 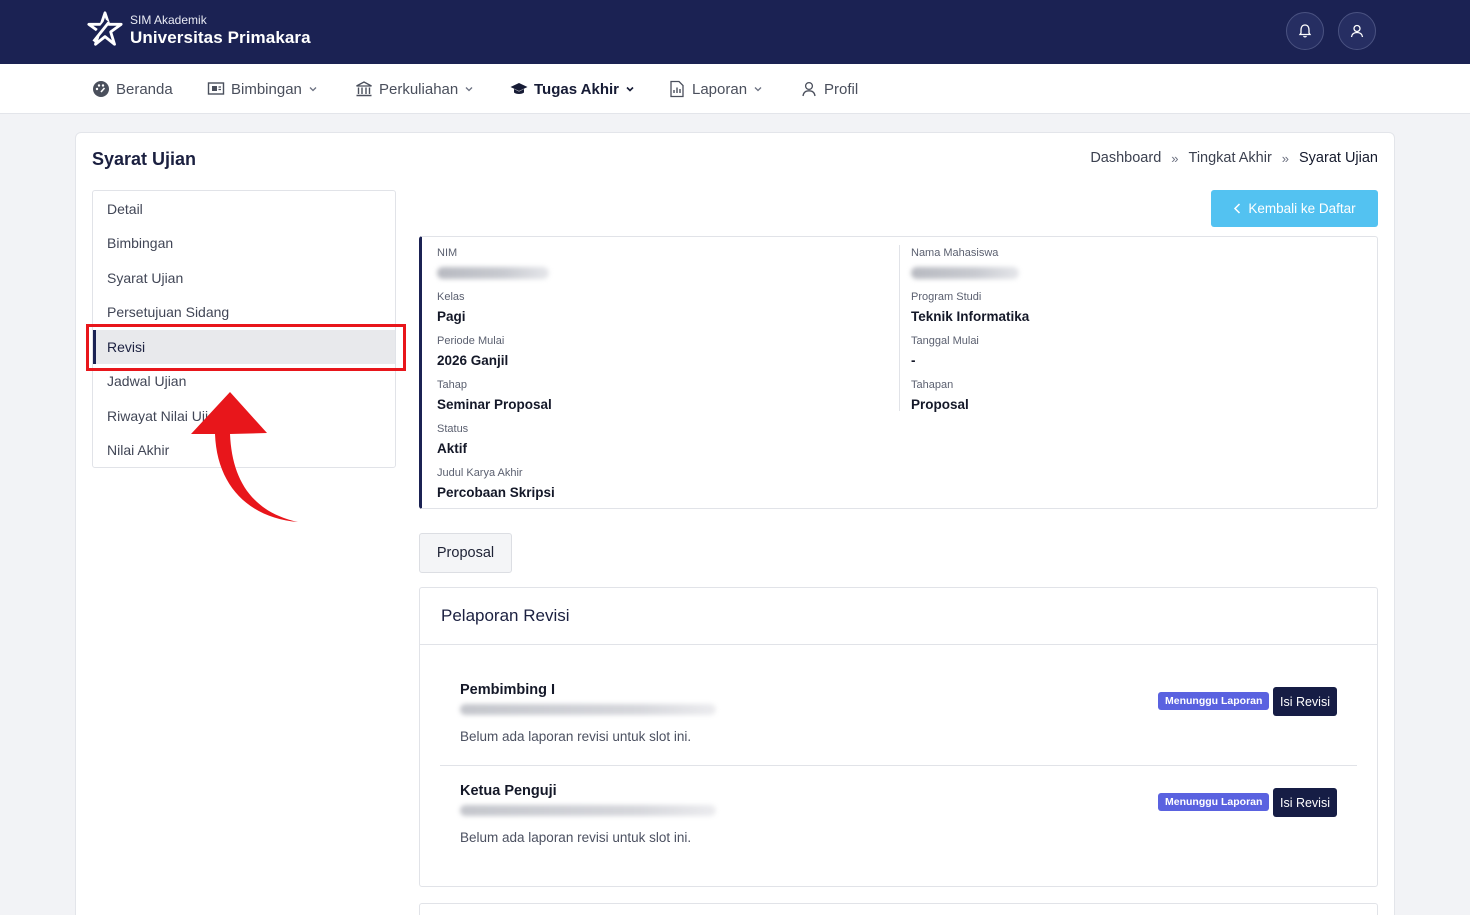 What do you see at coordinates (493, 273) in the screenshot?
I see `redacted-nim` at bounding box center [493, 273].